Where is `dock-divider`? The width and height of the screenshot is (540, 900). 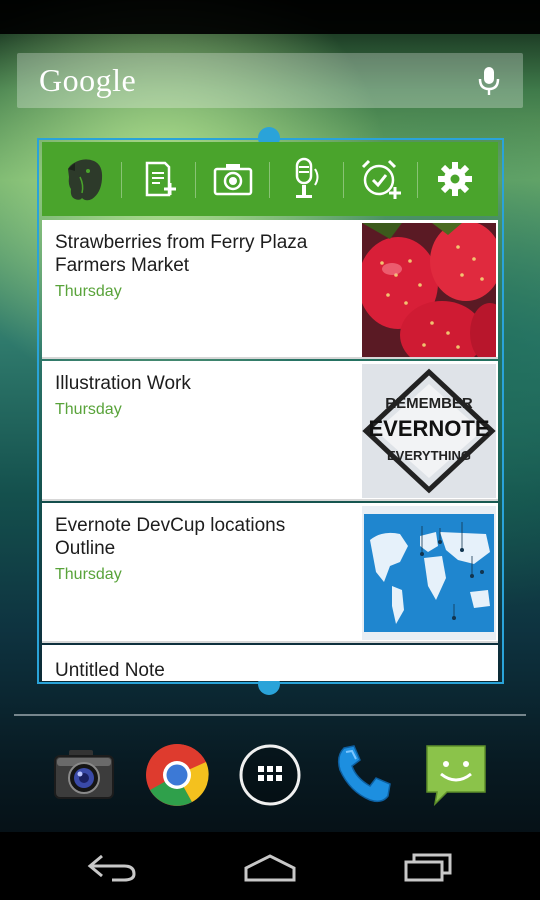
dock-divider is located at coordinates (270, 715).